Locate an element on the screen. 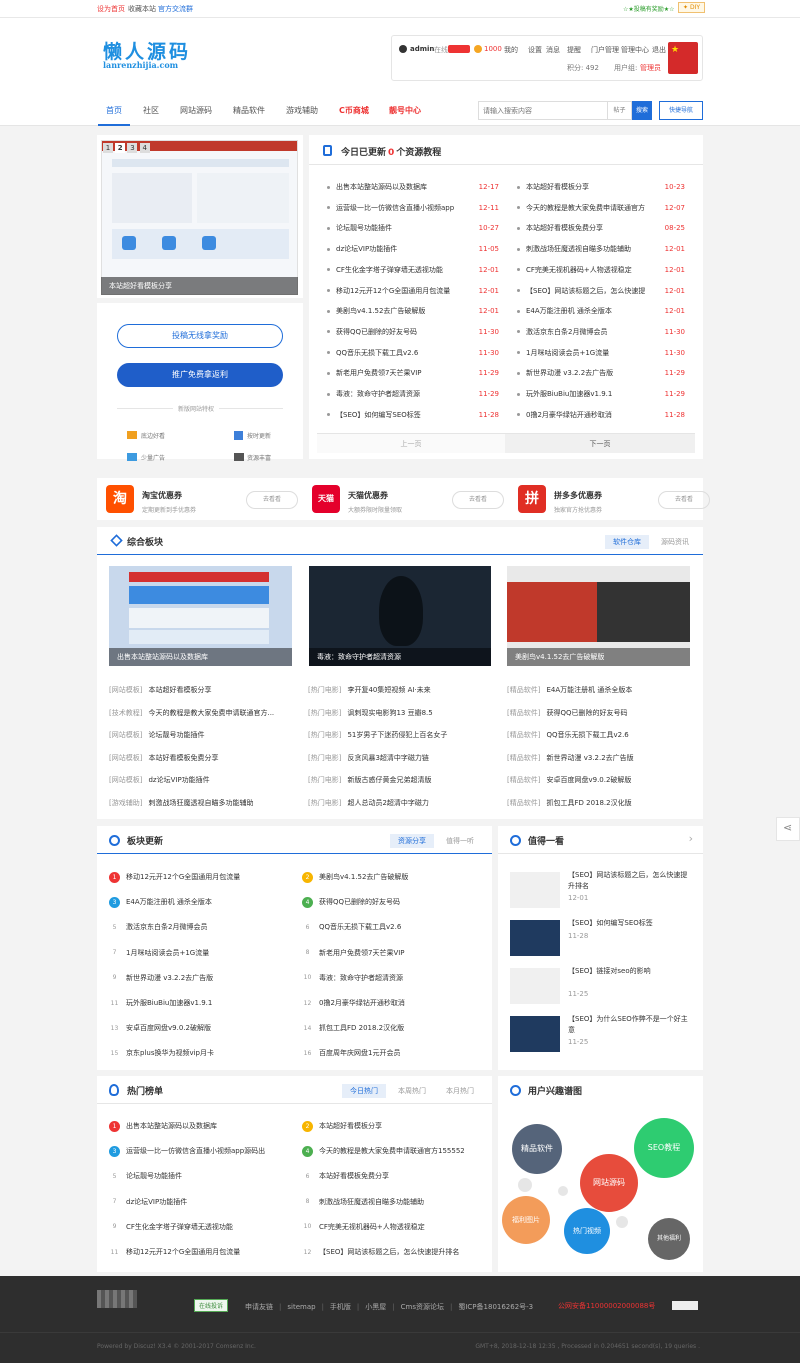  today-item: 移动12元开12个G全国通用月包流量 12-01 is located at coordinates (413, 291).